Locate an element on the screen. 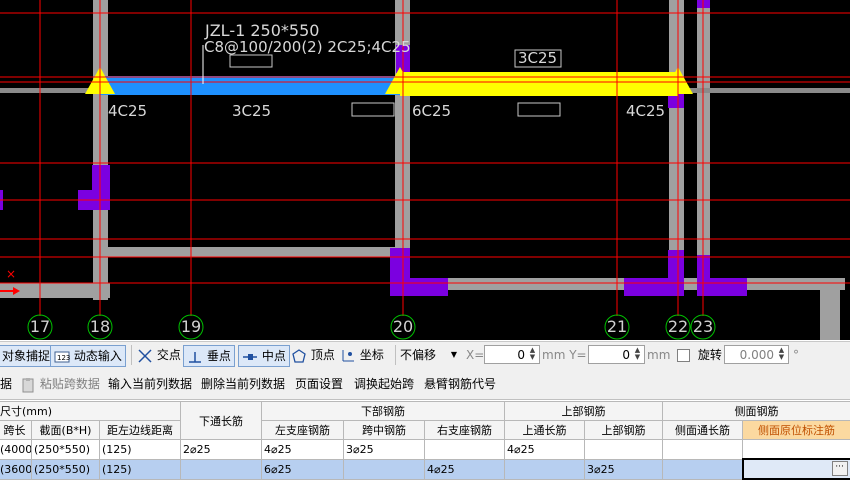 The width and height of the screenshot is (850, 503). rotate-checkbox is located at coordinates (683, 355).